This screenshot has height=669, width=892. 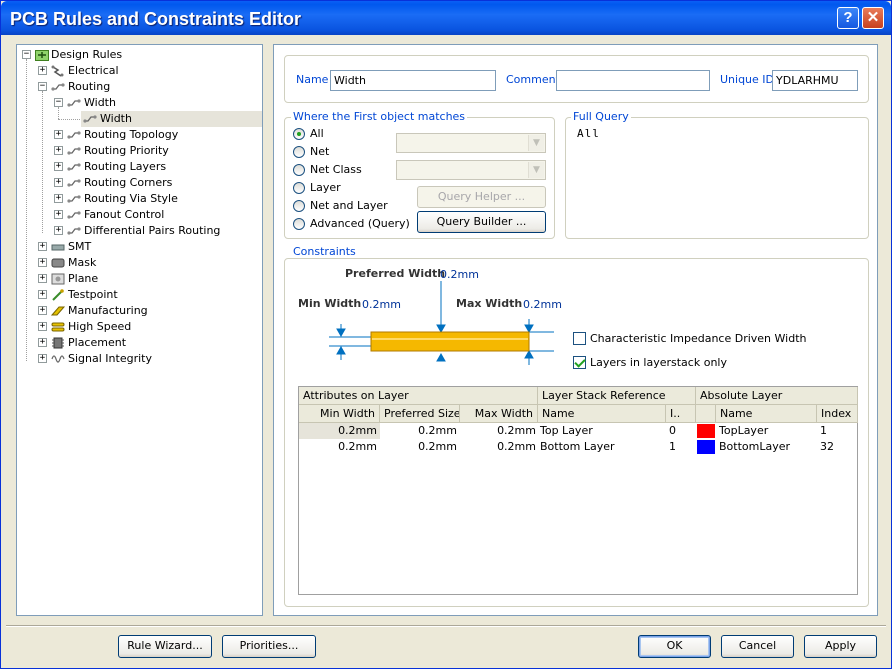 What do you see at coordinates (139, 231) in the screenshot?
I see `tree-item-differential-pairs: + Differential Pairs Routing` at bounding box center [139, 231].